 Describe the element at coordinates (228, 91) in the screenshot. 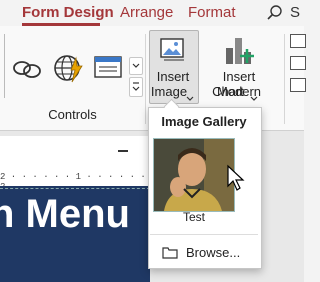

I see `insert-modern-chart-label-line2: Chart` at that location.